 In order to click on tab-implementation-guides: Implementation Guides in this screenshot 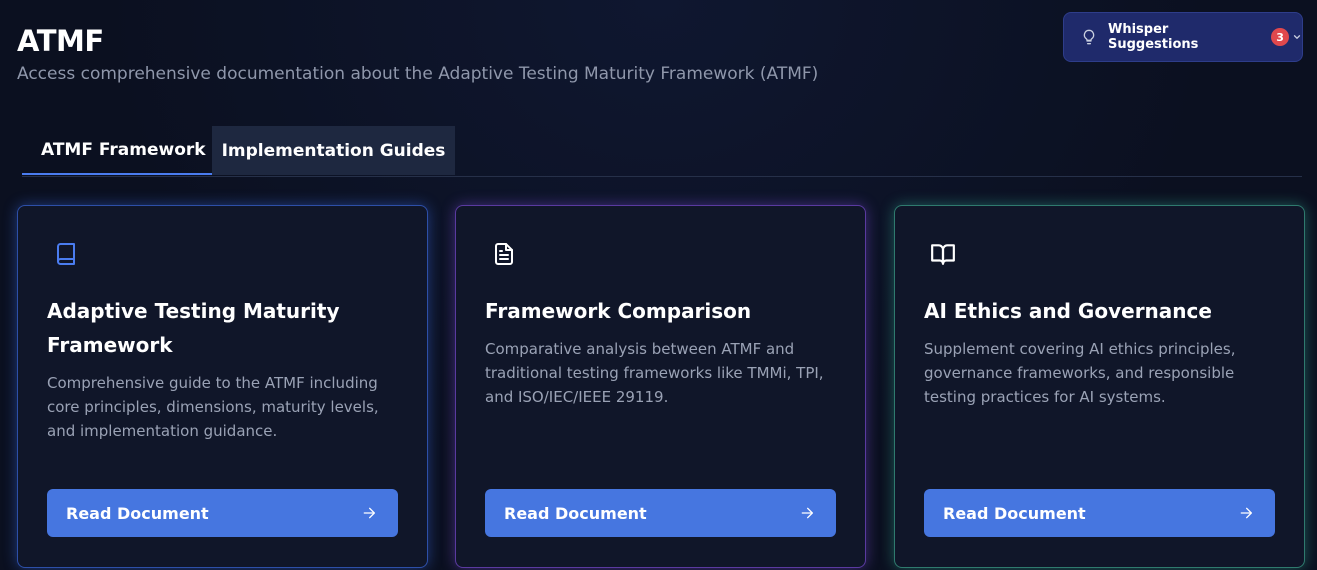, I will do `click(333, 150)`.